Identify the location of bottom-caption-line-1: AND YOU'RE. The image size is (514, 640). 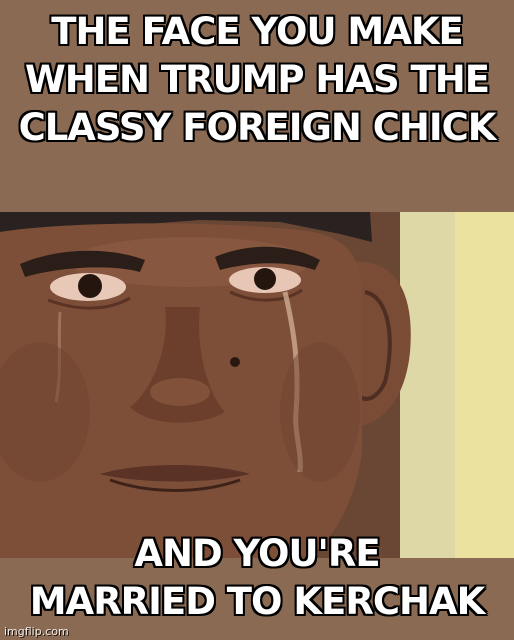
(257, 553).